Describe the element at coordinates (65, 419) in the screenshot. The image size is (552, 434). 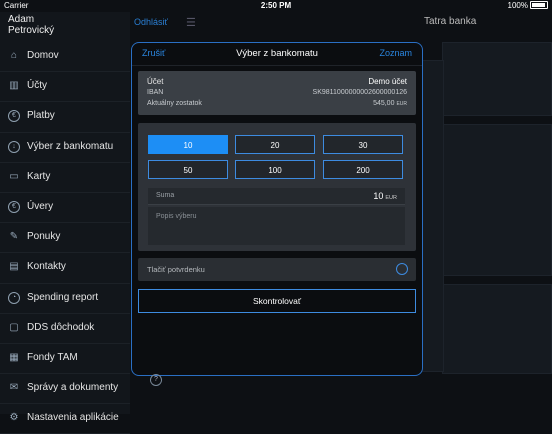
I see `sidebar-item-nastavenia: ⚙ Nastavenia aplikácie` at that location.